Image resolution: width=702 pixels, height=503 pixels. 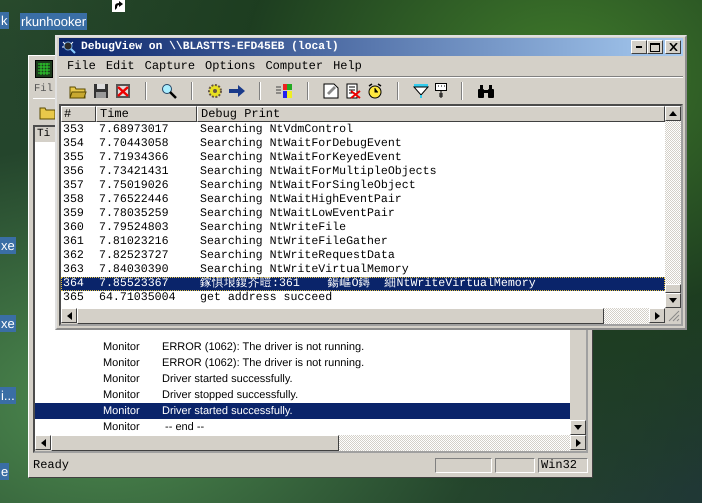 I want to click on time-cell-text: 7.81023216, so click(x=134, y=242).